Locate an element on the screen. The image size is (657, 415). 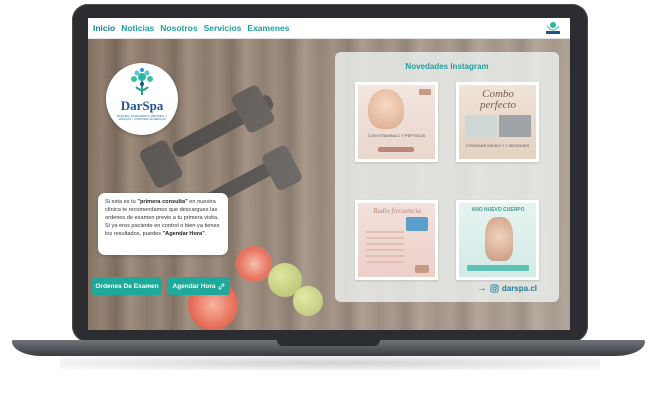
post-caption: CON VITAMINA C Y PEPTIDOS is located at coordinates (396, 135).